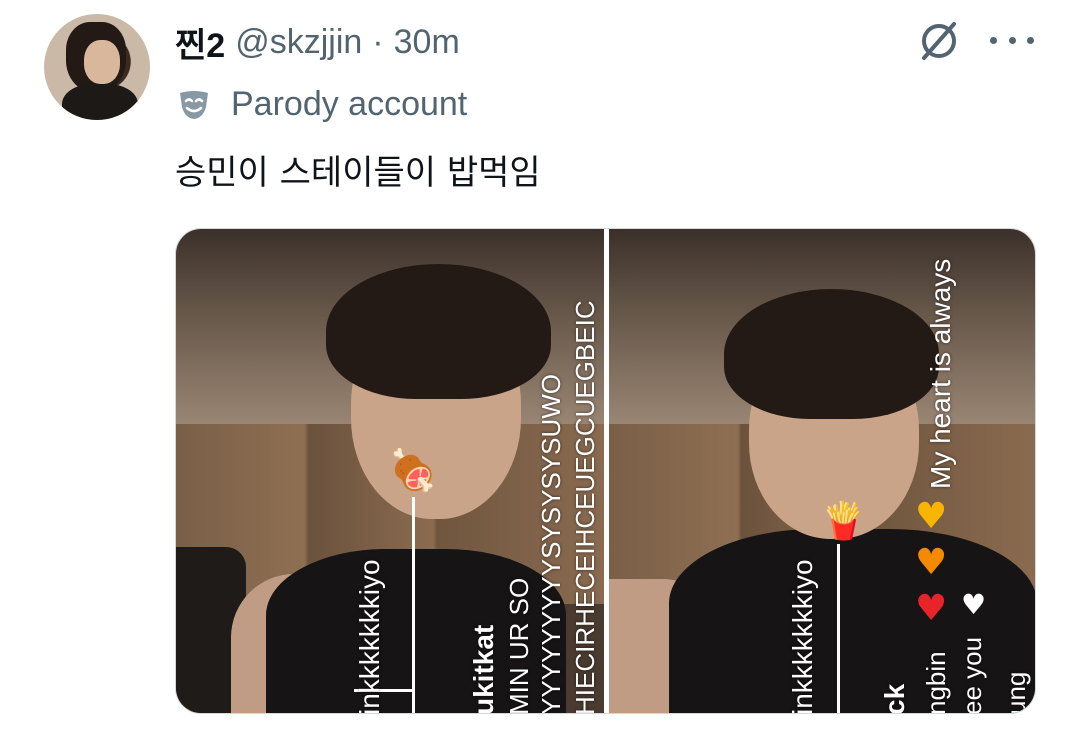 The image size is (1080, 737). I want to click on avatar, so click(97, 67).